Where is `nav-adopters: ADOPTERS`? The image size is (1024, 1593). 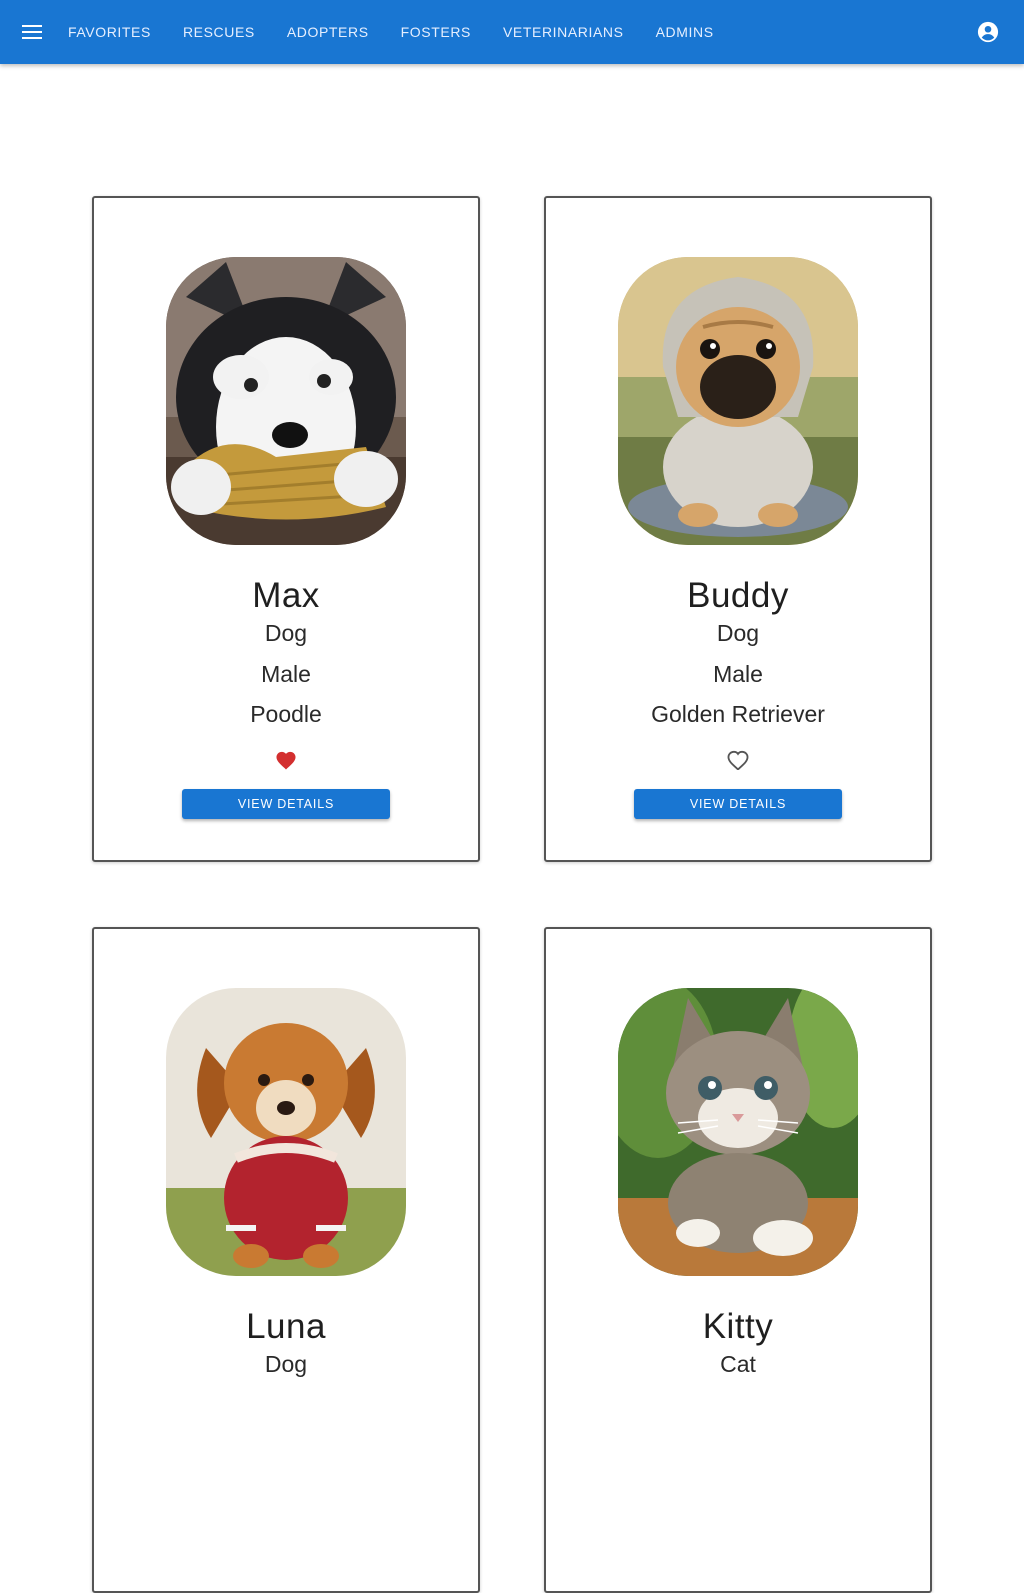
nav-adopters: ADOPTERS is located at coordinates (328, 32).